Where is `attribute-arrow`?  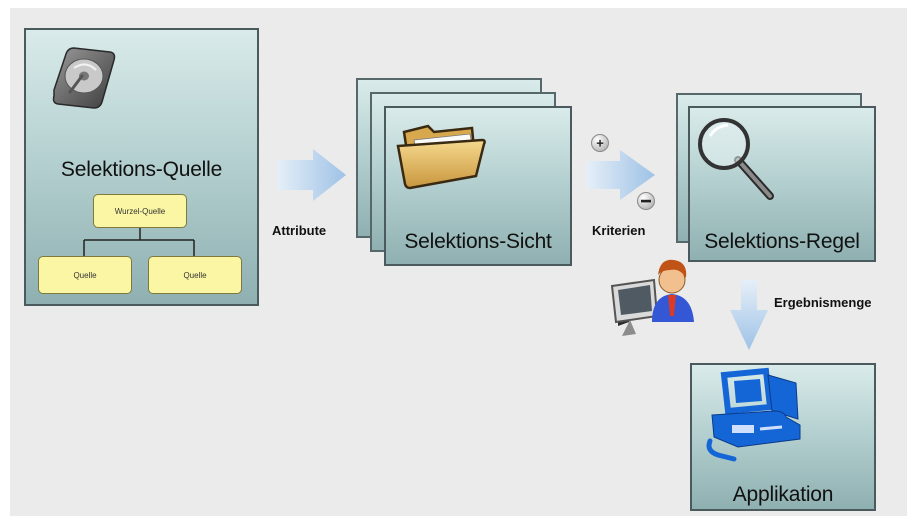 attribute-arrow is located at coordinates (311, 175).